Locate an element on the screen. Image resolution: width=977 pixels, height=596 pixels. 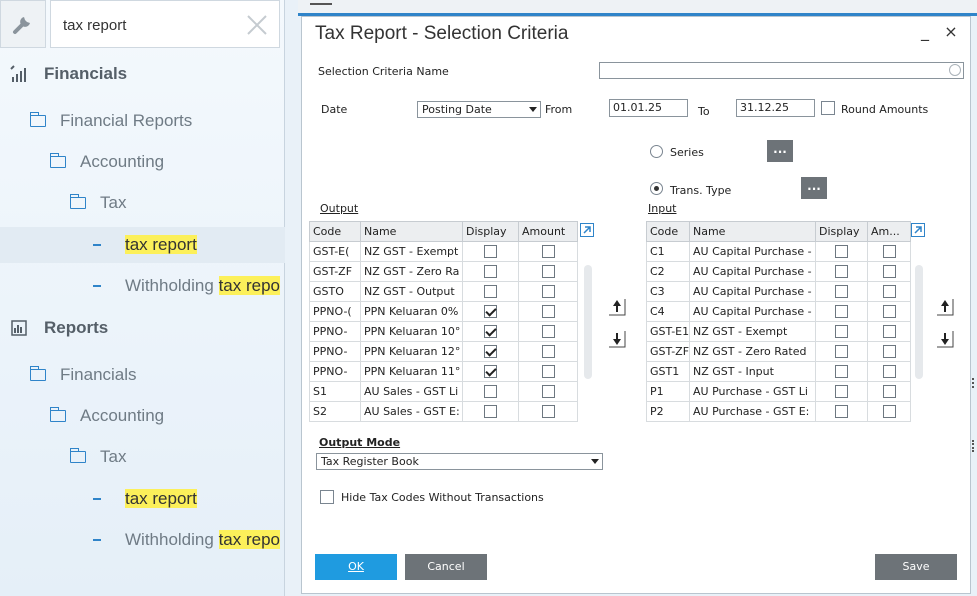
output-row: S1 AU Sales - GST Li is located at coordinates (443, 391).